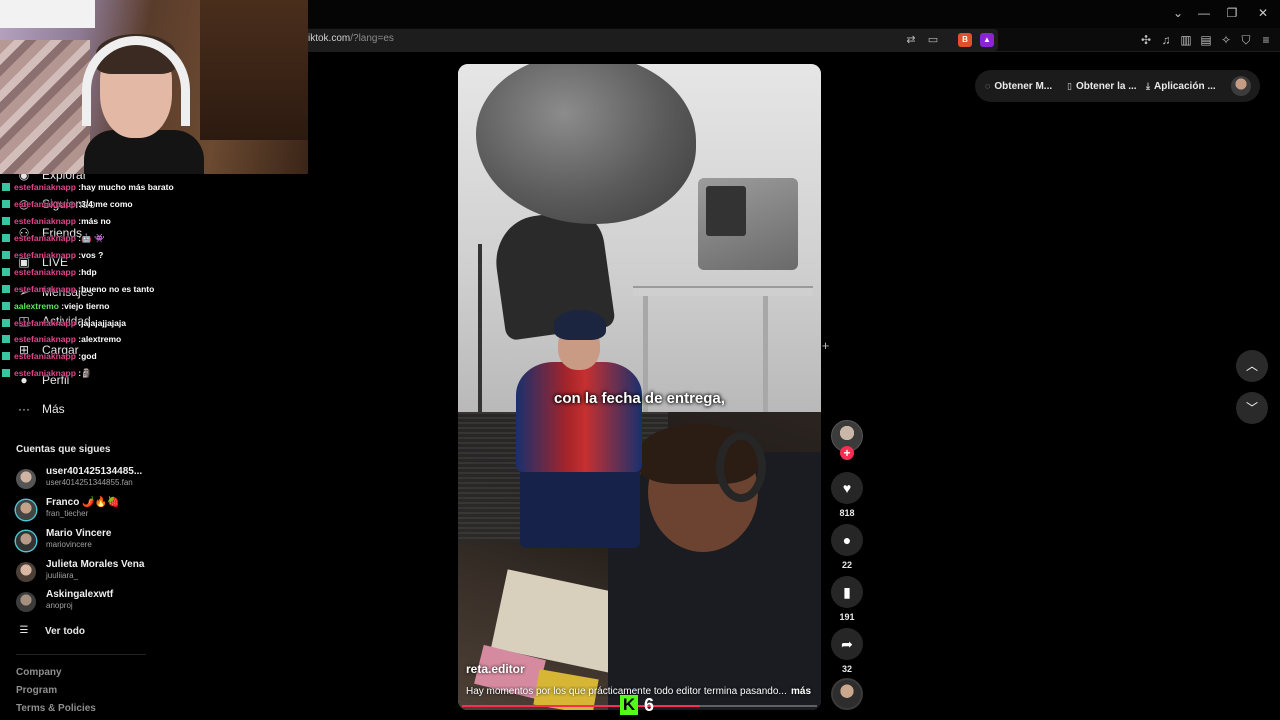 The width and height of the screenshot is (1280, 720). I want to click on person-hair, so click(580, 325).